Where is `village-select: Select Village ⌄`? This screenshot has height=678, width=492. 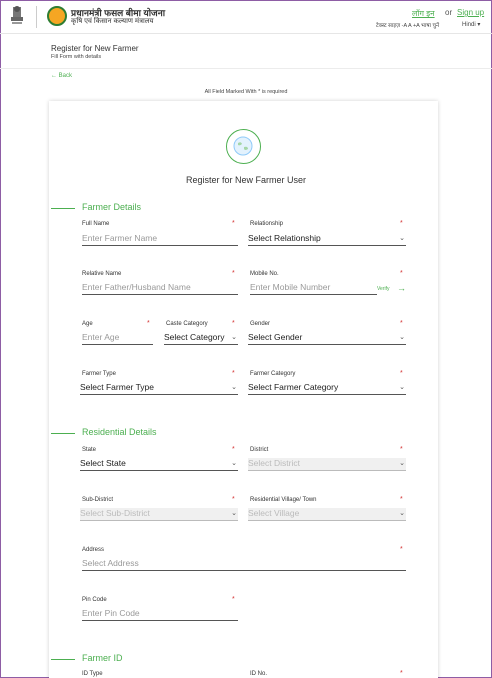 village-select: Select Village ⌄ is located at coordinates (327, 514).